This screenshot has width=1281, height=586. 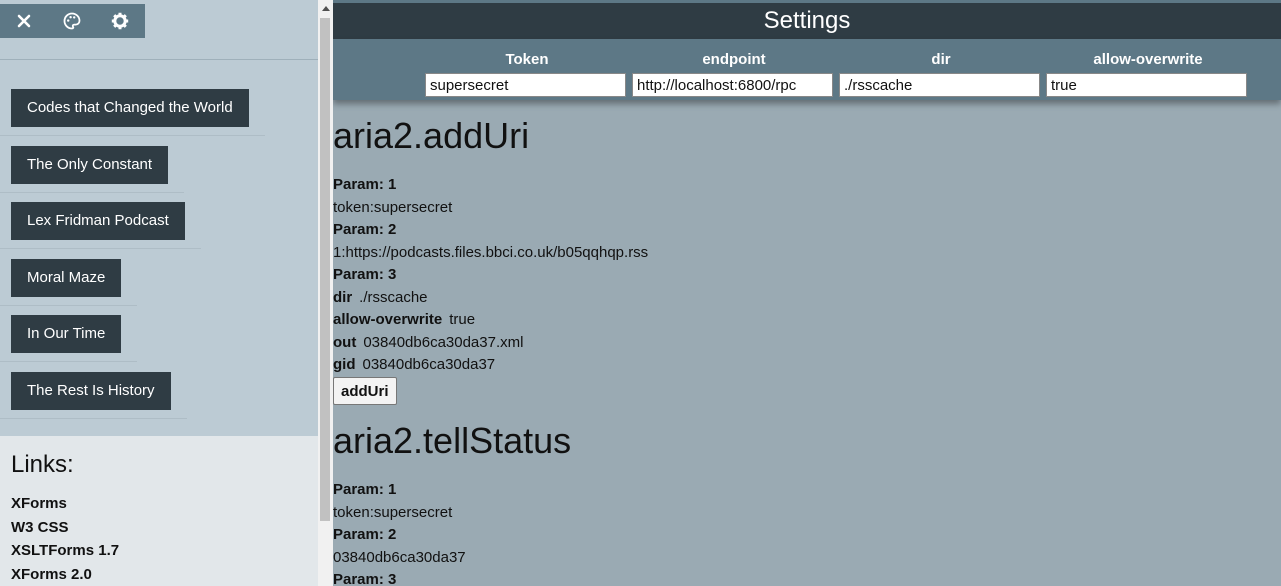 I want to click on palette-icon, so click(x=72, y=21).